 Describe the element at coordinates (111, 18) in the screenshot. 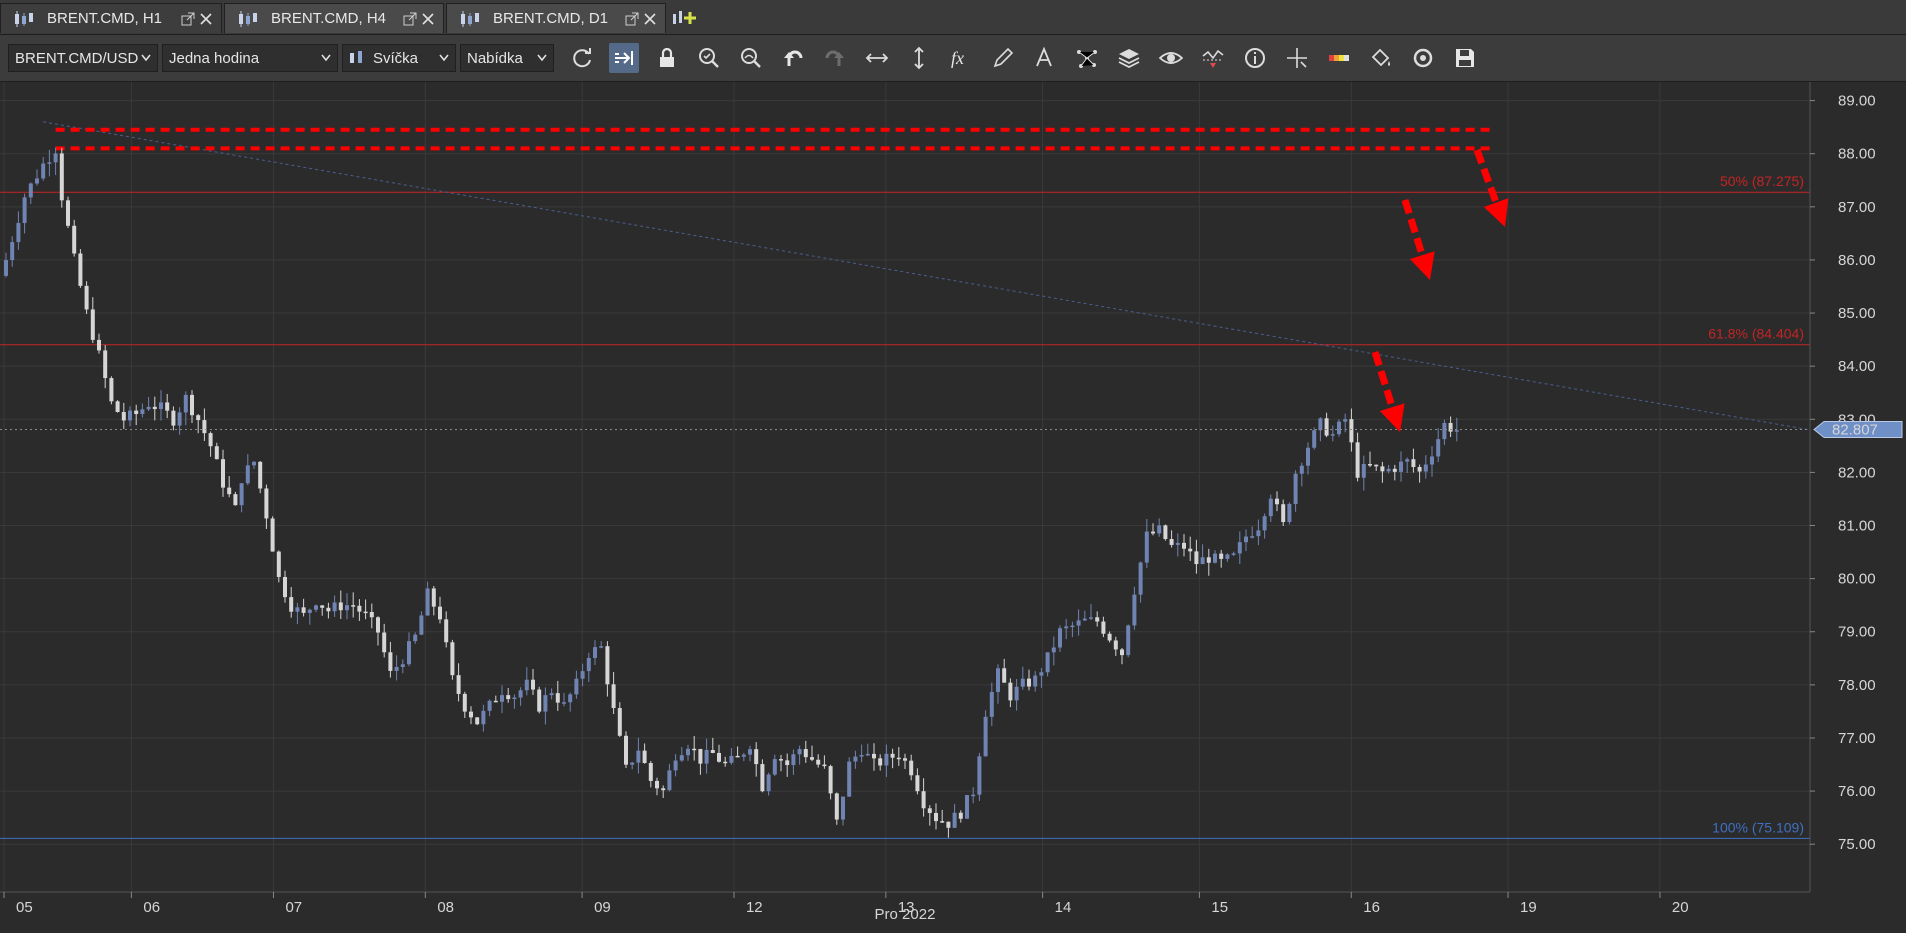

I see `tab-brent-h1: BRENT.CMD, H1` at that location.